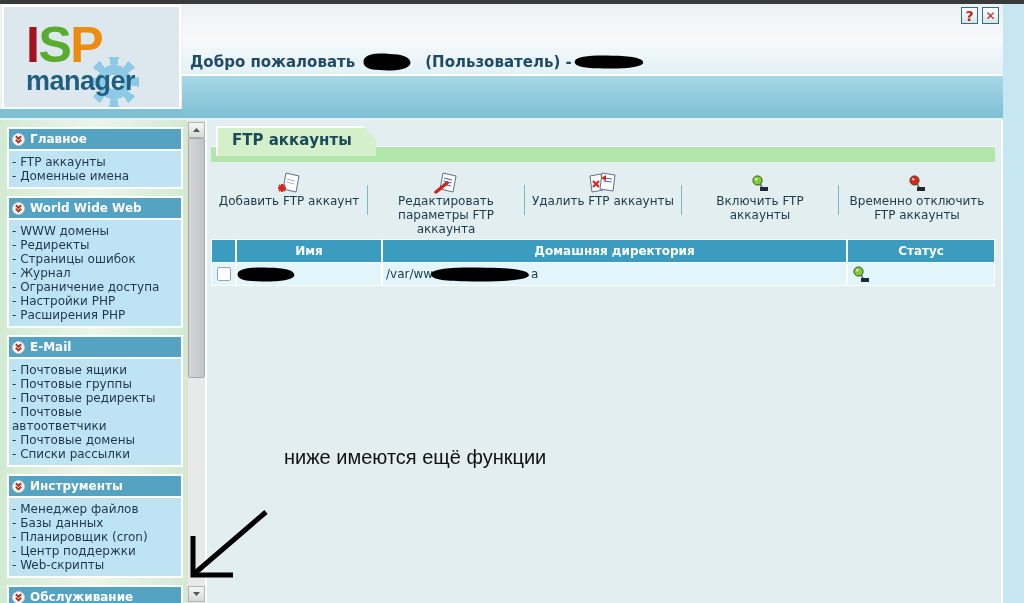  What do you see at coordinates (410, 274) in the screenshot?
I see `path-text: /var/ww` at bounding box center [410, 274].